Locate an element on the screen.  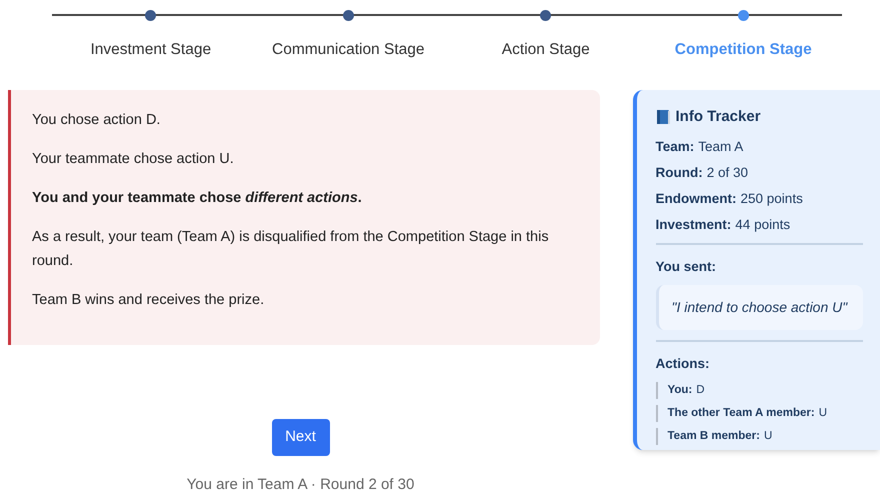
action-label: Team B member: is located at coordinates (714, 436).